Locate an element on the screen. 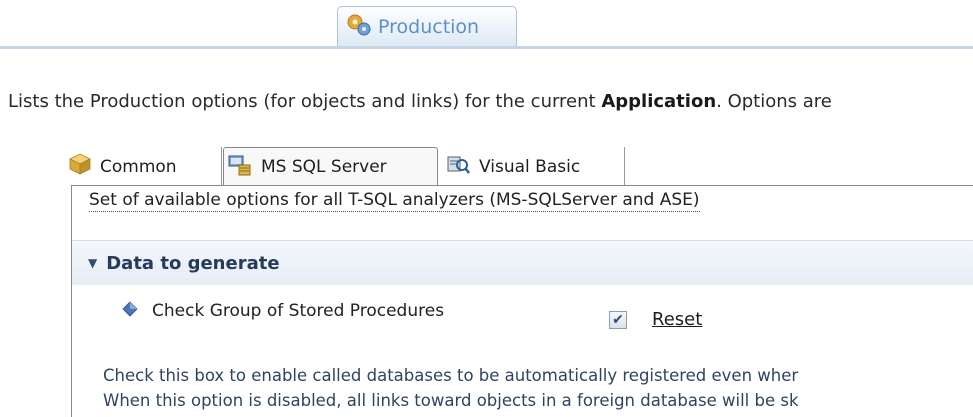 The width and height of the screenshot is (973, 417). tab-common: Common is located at coordinates (143, 166).